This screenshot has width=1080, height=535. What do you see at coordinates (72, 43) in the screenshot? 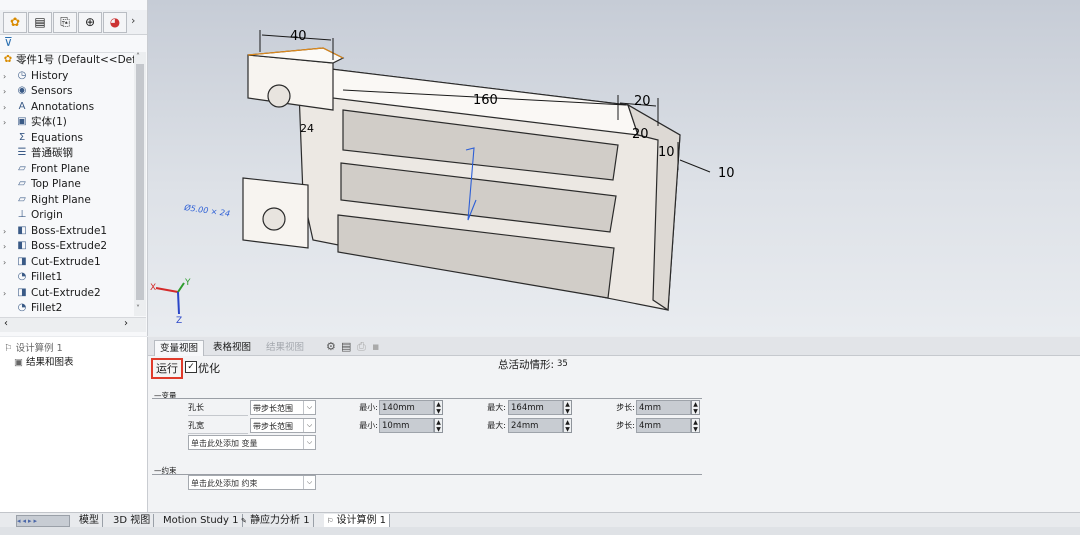
I see `filter-bar: ⊽` at bounding box center [72, 43].